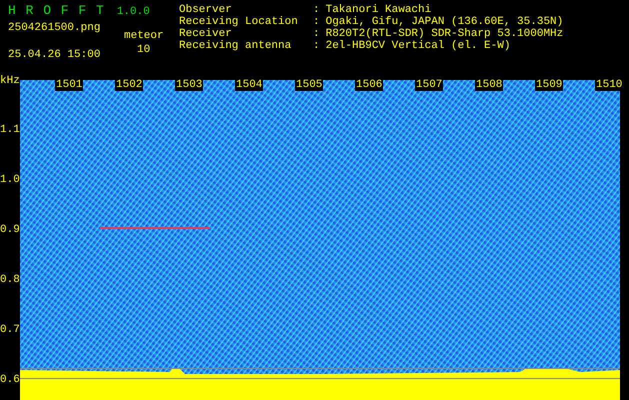 The image size is (629, 400). What do you see at coordinates (445, 22) in the screenshot?
I see `info-value: Ogaki, Gifu, JAPAN (136.60E, 35.35N)` at bounding box center [445, 22].